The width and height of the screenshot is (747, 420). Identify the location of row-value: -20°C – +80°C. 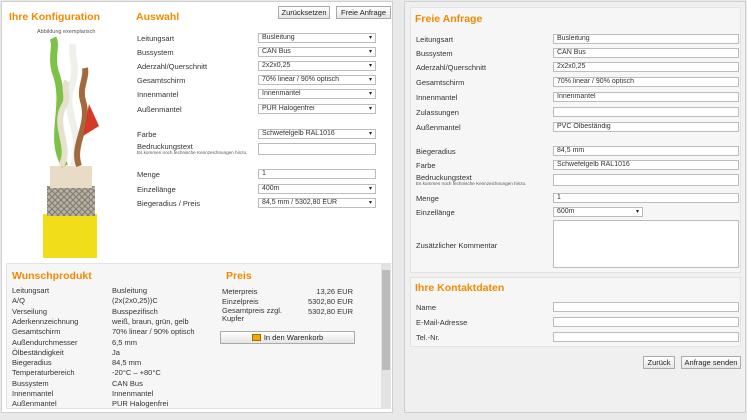
(136, 373).